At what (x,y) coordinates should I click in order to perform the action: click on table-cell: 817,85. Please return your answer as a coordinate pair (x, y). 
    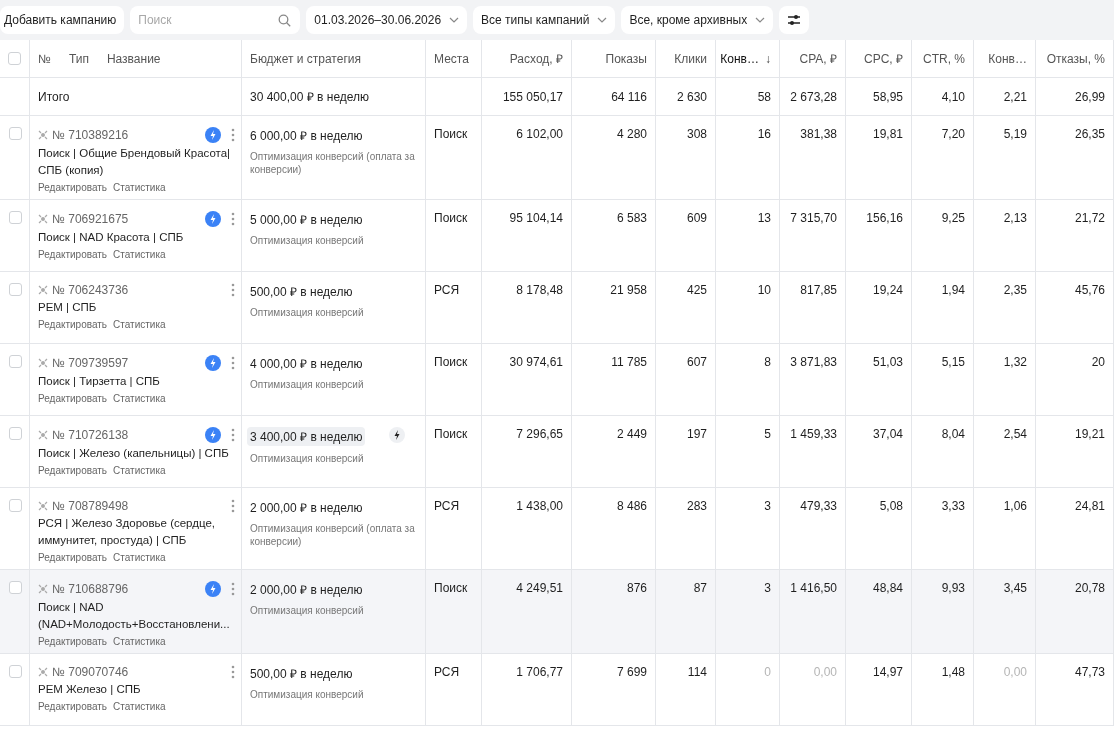
    Looking at the image, I should click on (813, 308).